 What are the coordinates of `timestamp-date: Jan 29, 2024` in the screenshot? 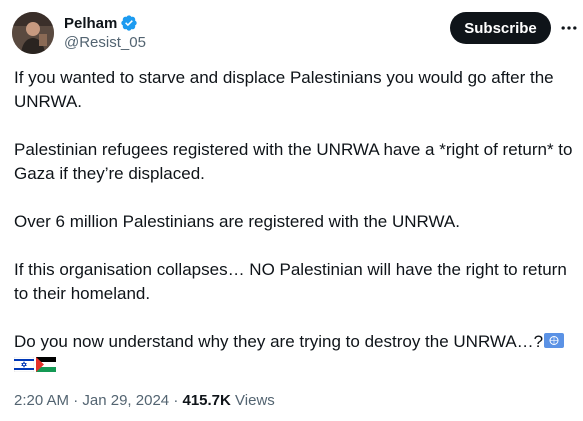 It's located at (126, 400).